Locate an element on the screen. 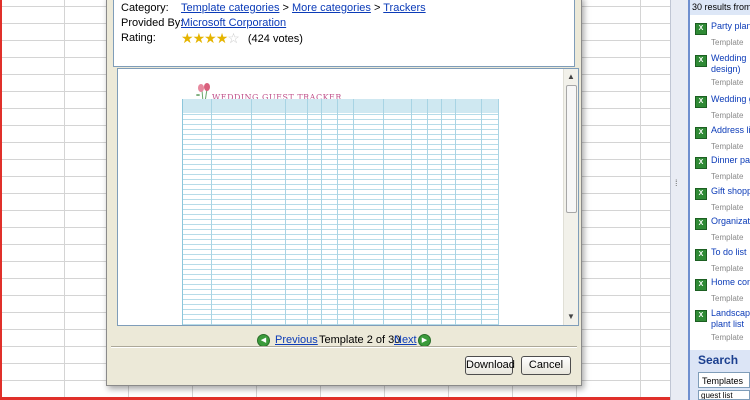 This screenshot has height=400, width=750. provider-link: Microsoft Corporation is located at coordinates (233, 23).